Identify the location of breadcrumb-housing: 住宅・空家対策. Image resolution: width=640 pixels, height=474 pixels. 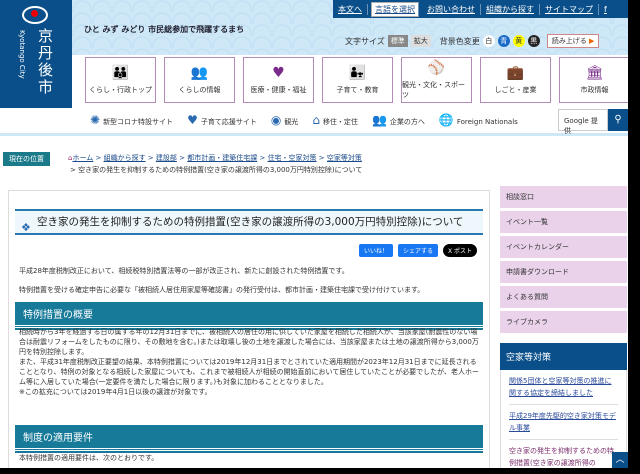
(292, 158).